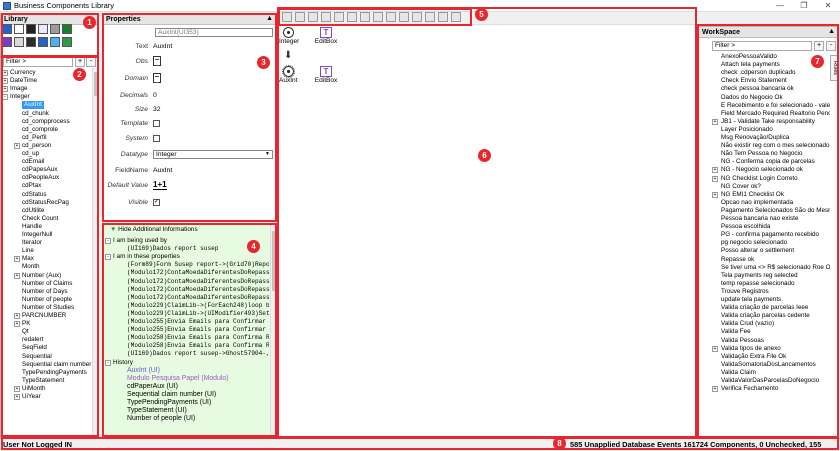 The height and width of the screenshot is (451, 840). What do you see at coordinates (775, 211) in the screenshot?
I see `tree-item: Pagamento Selecionados São do Mesr` at bounding box center [775, 211].